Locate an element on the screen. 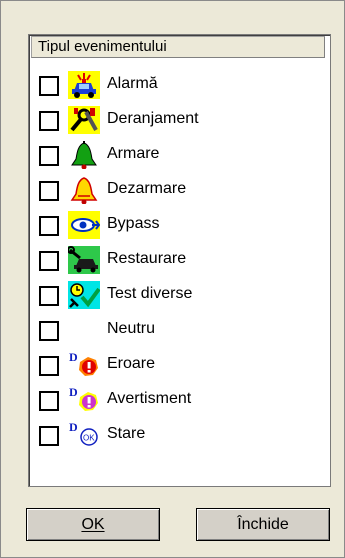  arm-bell-icon is located at coordinates (84, 155).